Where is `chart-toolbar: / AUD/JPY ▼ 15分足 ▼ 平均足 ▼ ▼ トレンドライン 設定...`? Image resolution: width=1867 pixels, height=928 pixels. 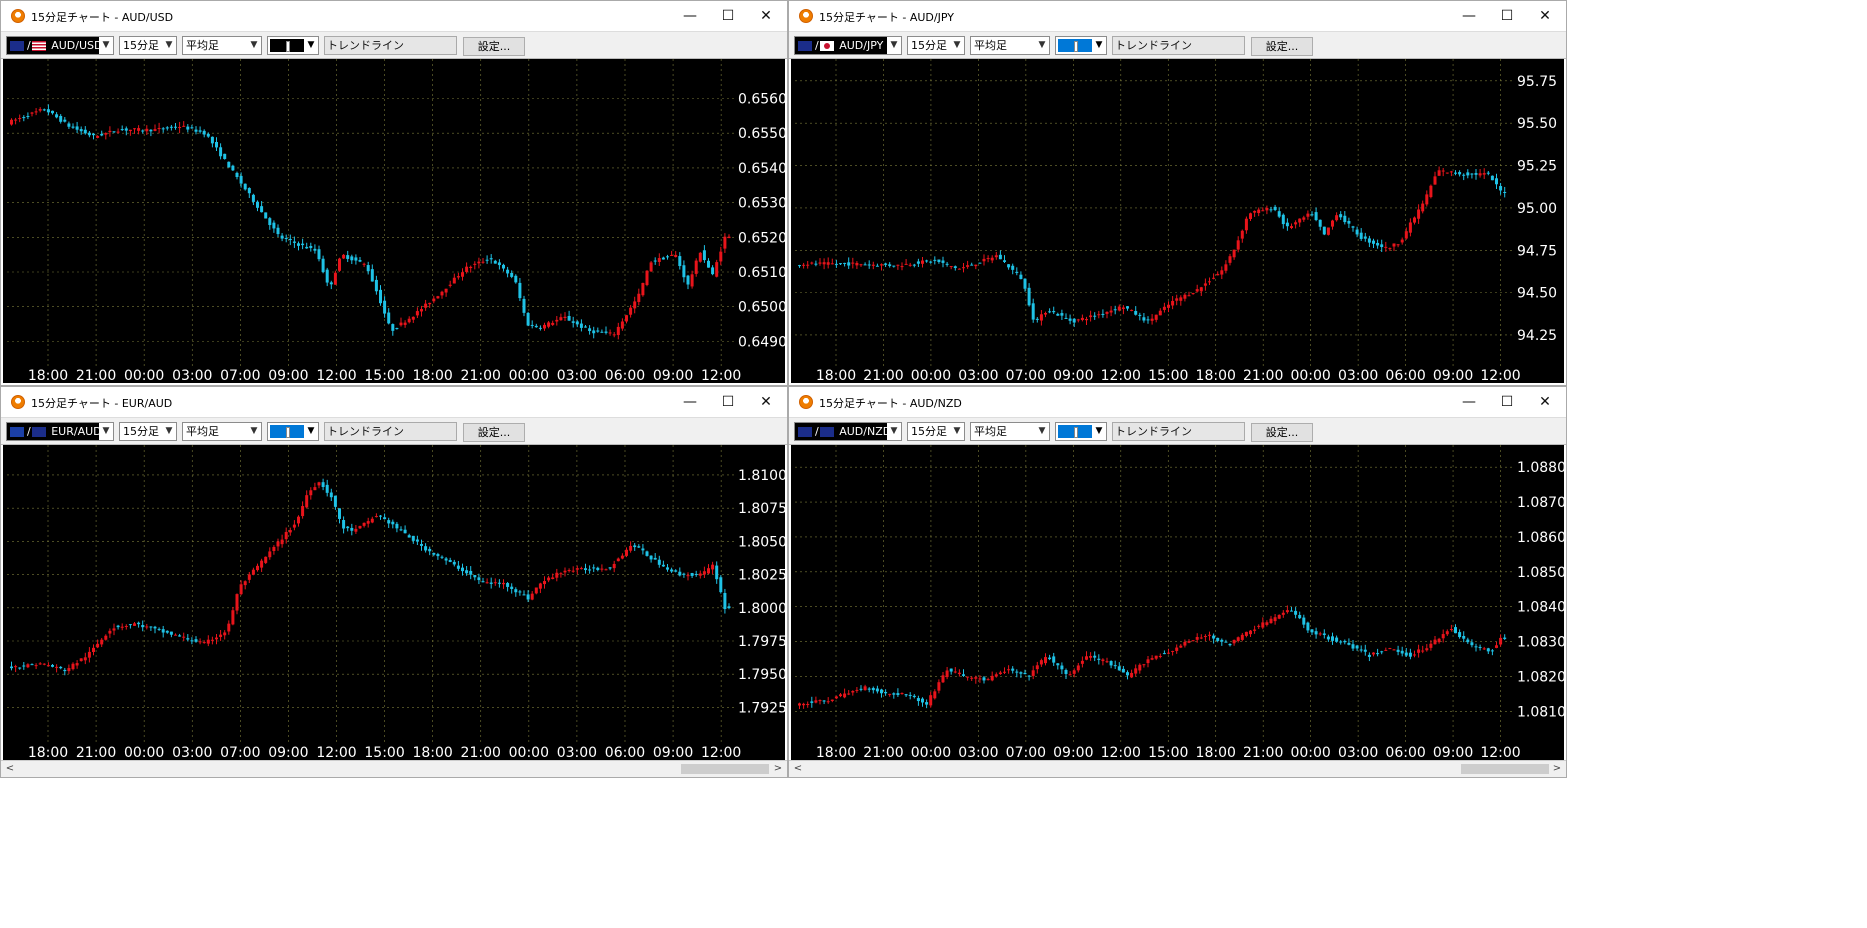
chart-toolbar: / AUD/JPY ▼ 15分足 ▼ 平均足 ▼ ▼ トレンドライン 設定... is located at coordinates (1177, 45).